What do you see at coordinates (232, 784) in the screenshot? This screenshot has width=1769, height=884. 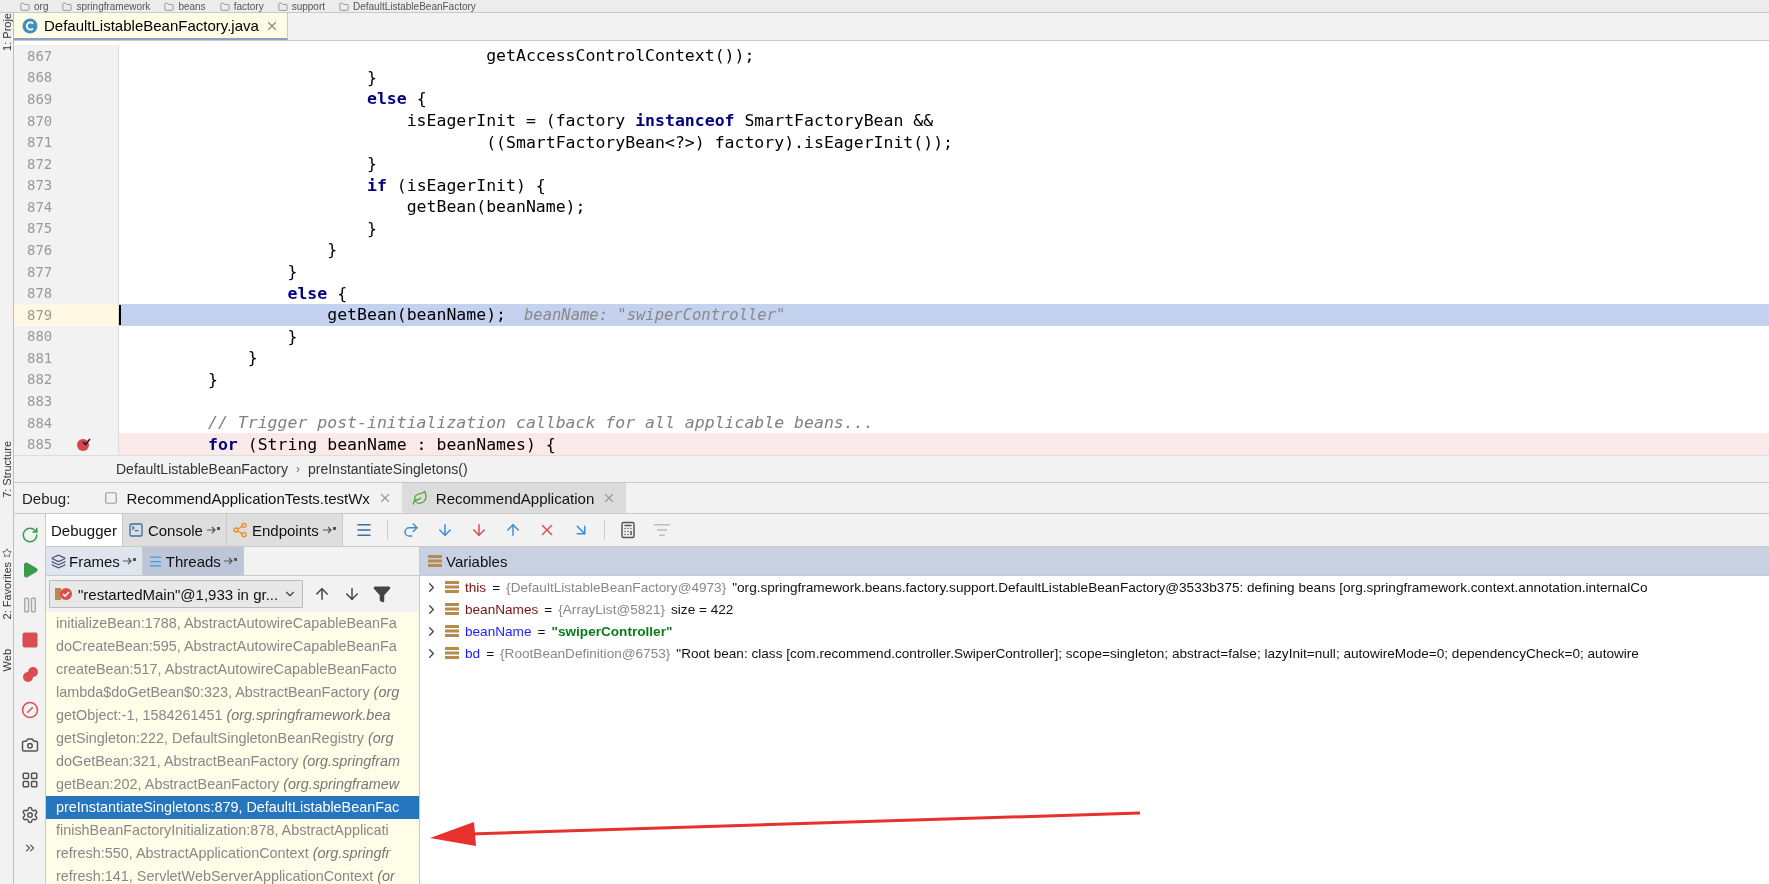 I see `stack-frame: getBean:202, AbstractBeanFactory (org.springframew` at bounding box center [232, 784].